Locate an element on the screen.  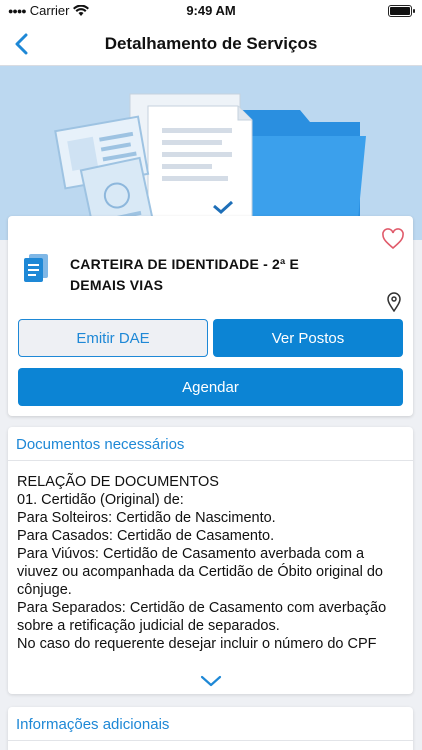
document-icon is located at coordinates (36, 271).